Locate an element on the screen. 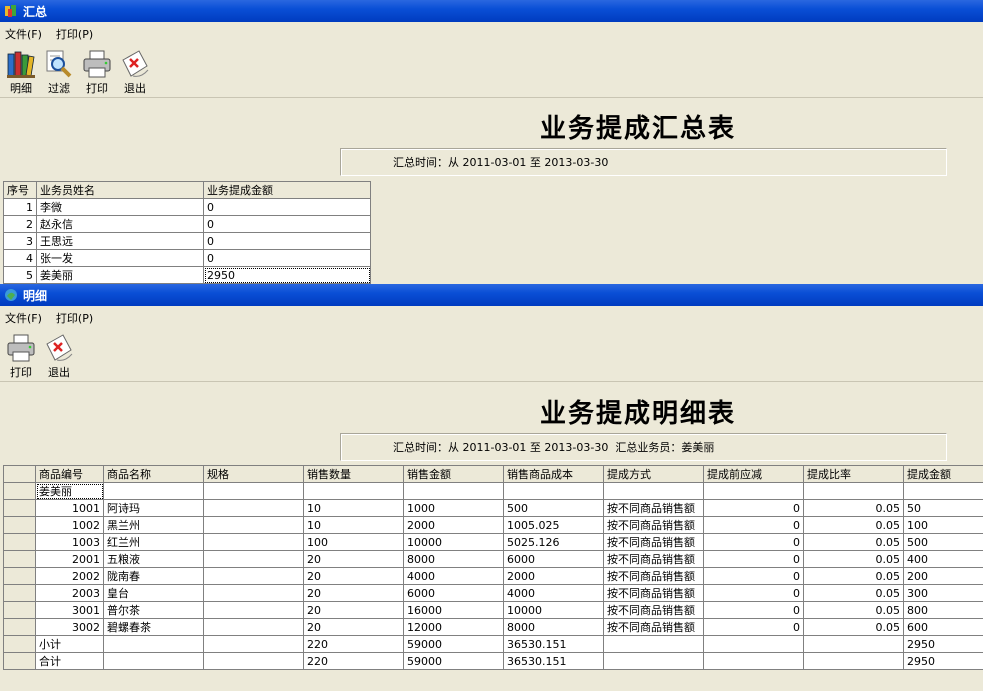  table-row: 1003 红兰州 100 10000 5025.126 按不同商品销售额 0 0.05 500 is located at coordinates (493, 542).